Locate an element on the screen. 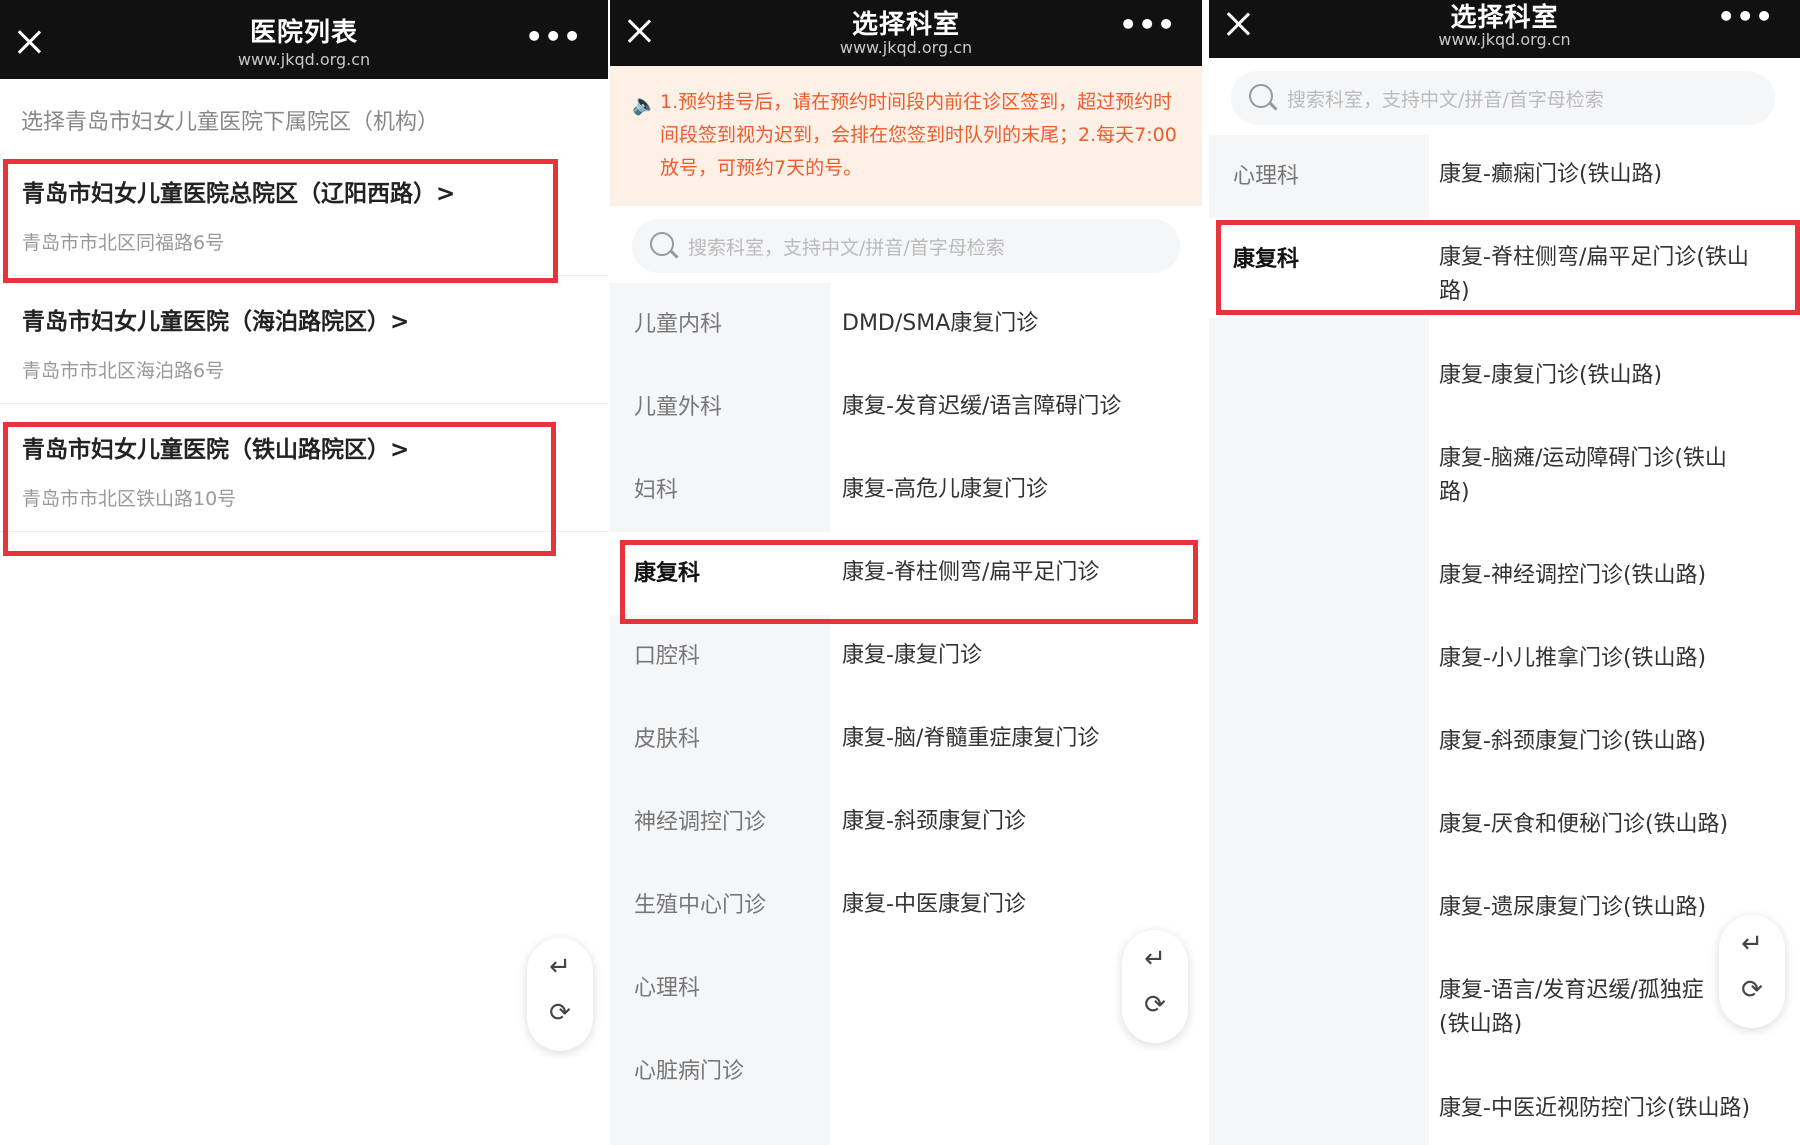  hospital-item: 青岛市妇女儿童医院（海泊路院区）> 青岛市市北区海泊路6号 is located at coordinates (304, 340).